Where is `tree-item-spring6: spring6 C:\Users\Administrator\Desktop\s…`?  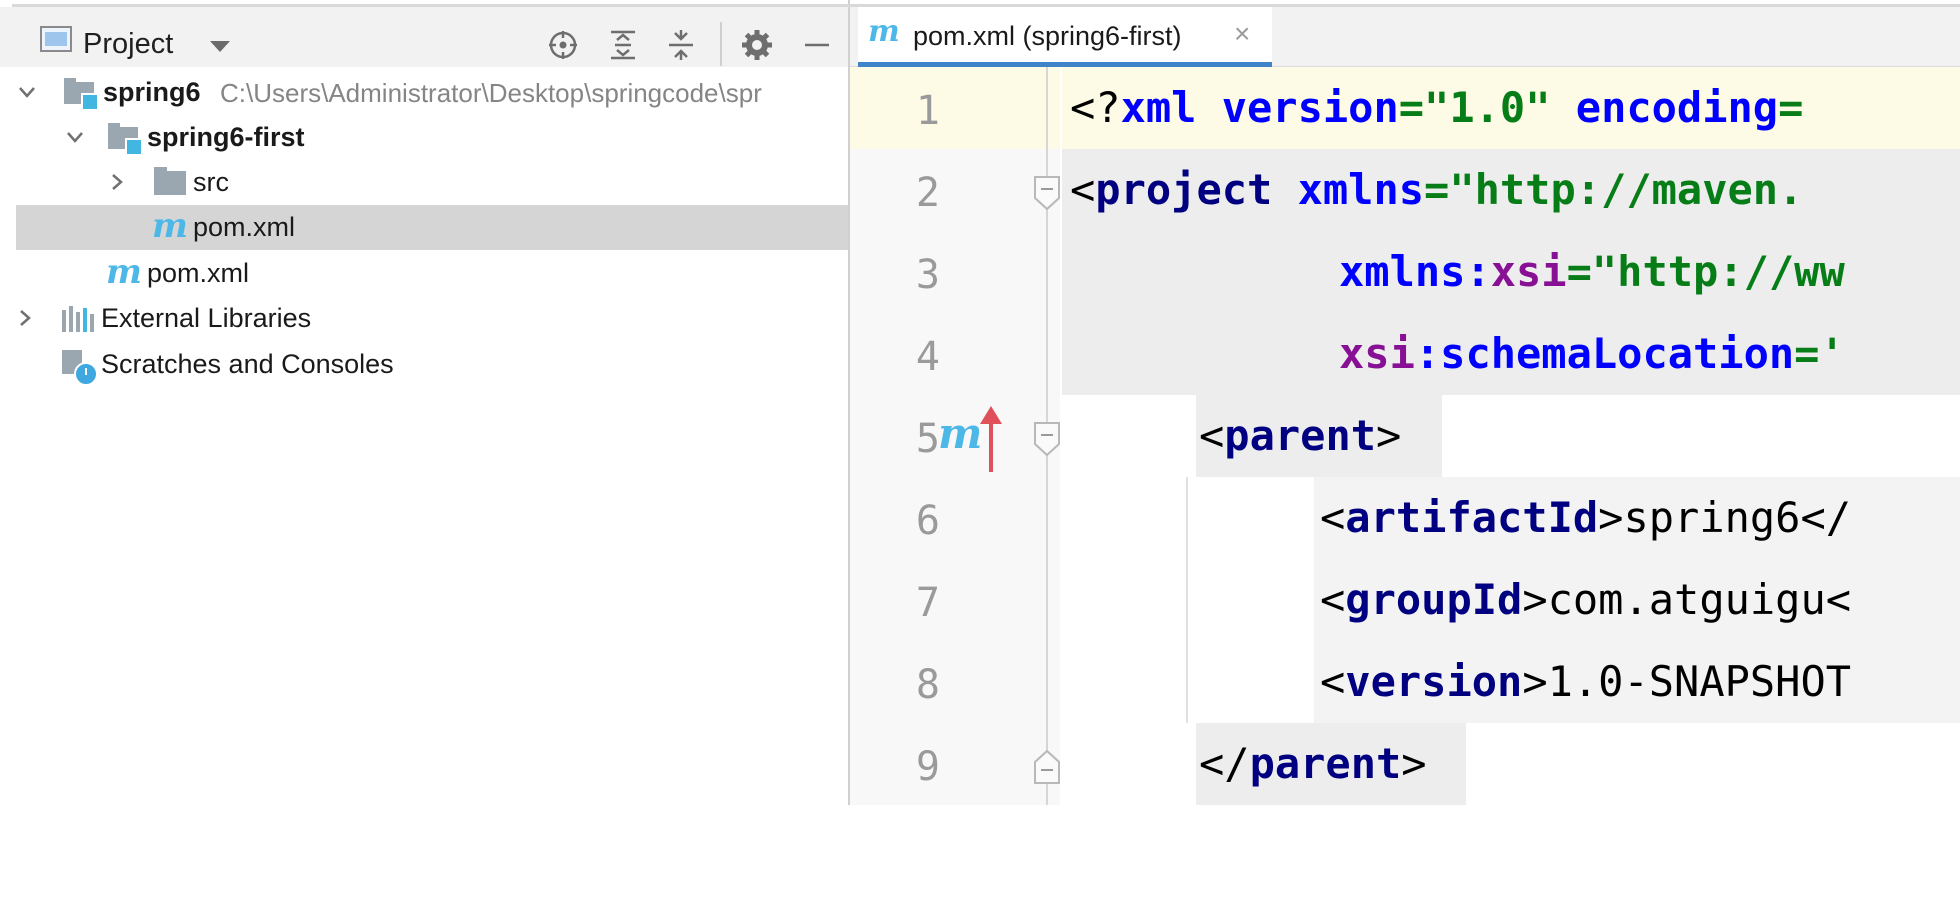
tree-item-spring6: spring6 C:\Users\Administrator\Desktop\s… is located at coordinates (425, 92).